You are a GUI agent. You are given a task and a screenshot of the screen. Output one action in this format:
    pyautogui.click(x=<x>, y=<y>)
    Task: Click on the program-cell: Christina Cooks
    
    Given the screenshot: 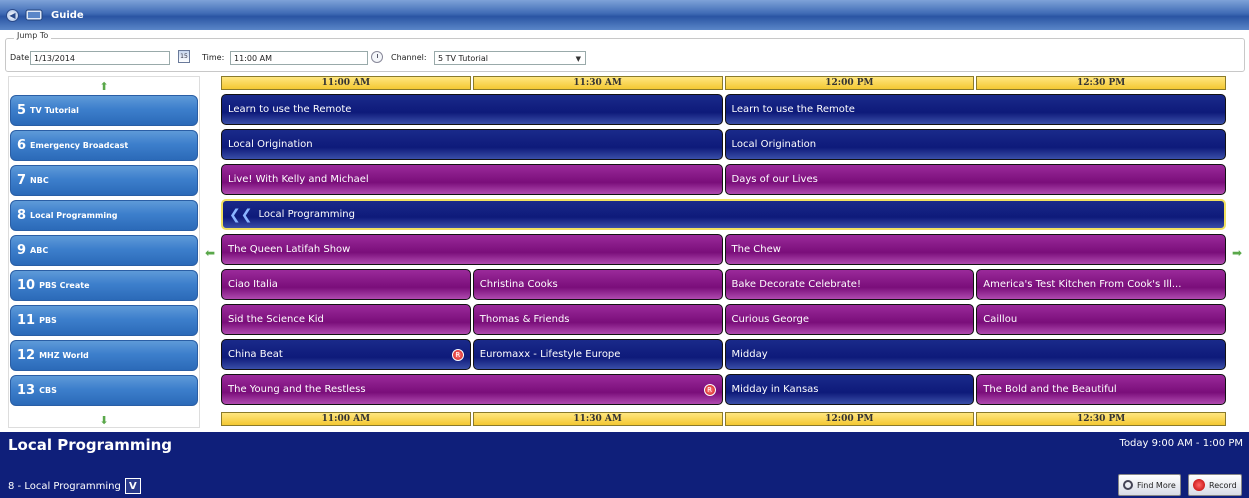 What is the action you would take?
    pyautogui.click(x=597, y=284)
    